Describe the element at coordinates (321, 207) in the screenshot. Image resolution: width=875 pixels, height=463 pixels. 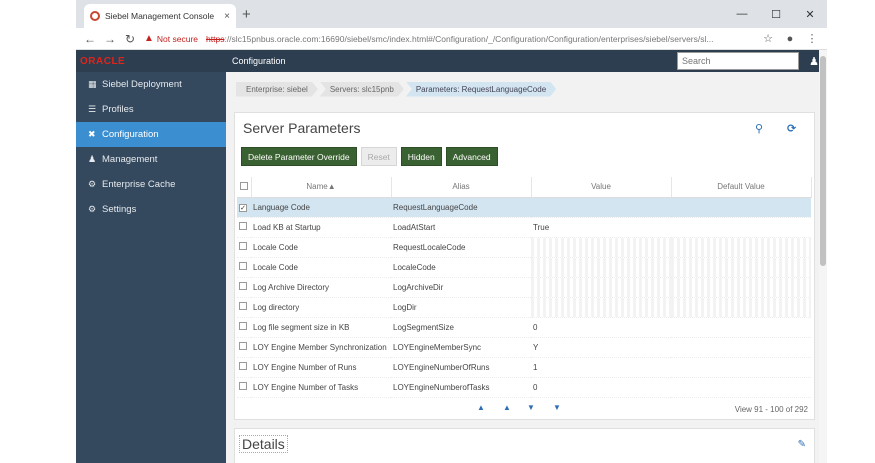
I see `cell-name: Language Code` at that location.